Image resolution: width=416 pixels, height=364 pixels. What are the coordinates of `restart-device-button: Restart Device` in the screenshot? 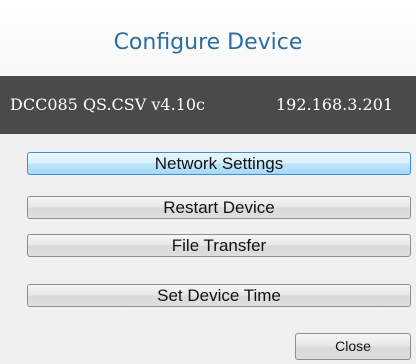 It's located at (219, 207).